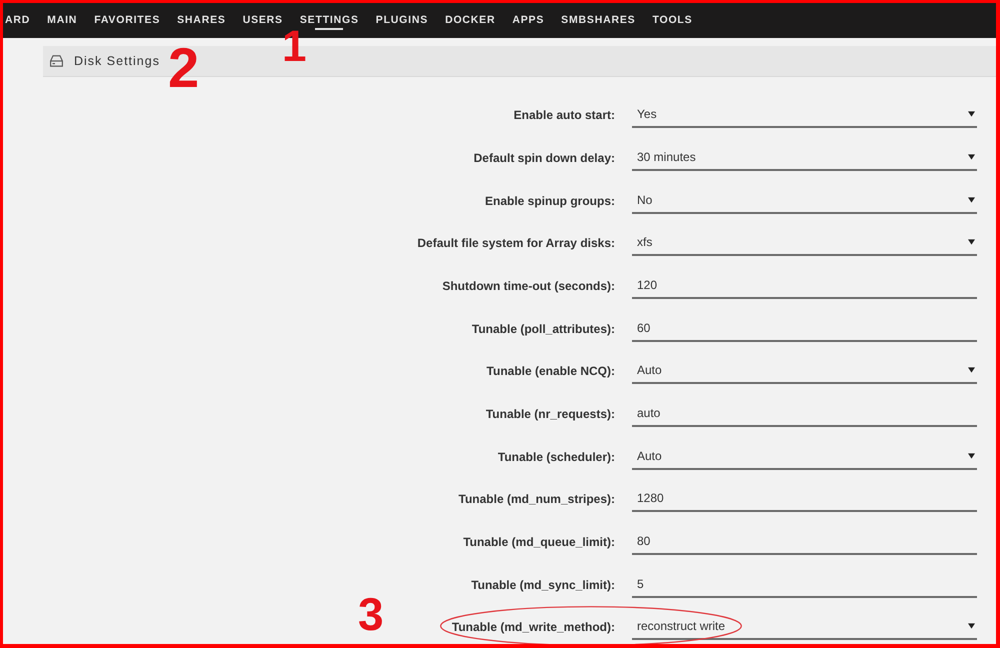 This screenshot has height=648, width=1000. I want to click on text-field: auto, so click(804, 413).